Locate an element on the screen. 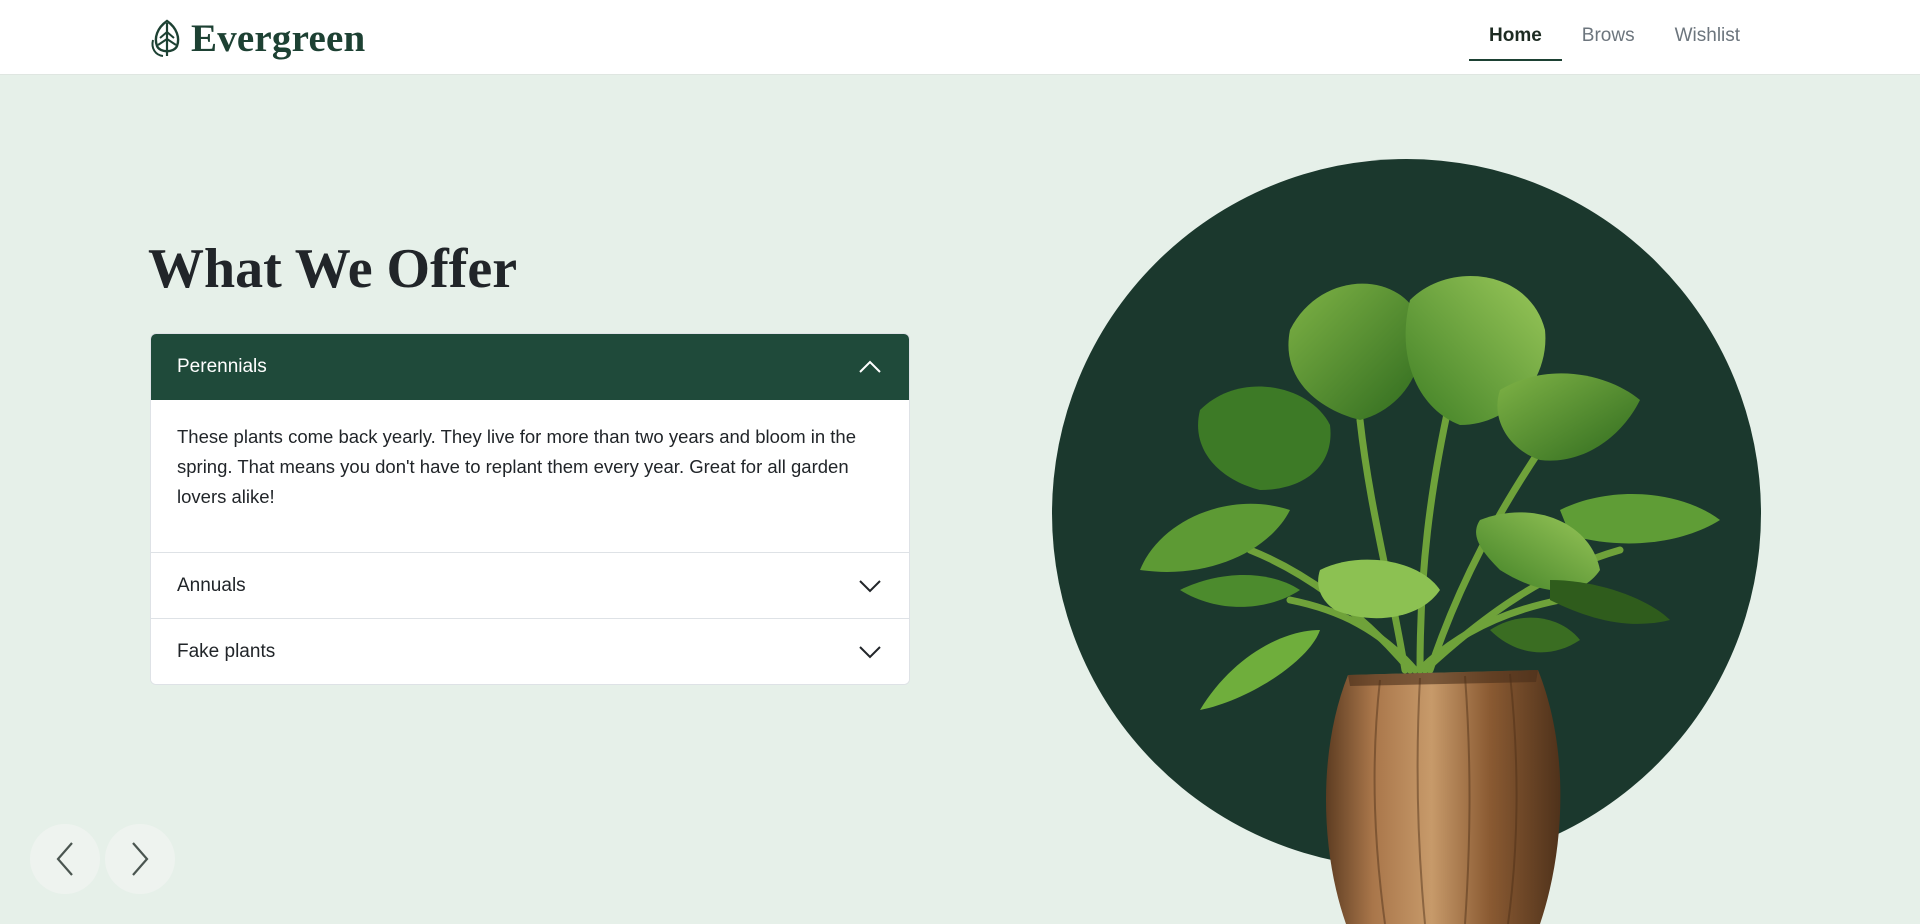  brand-name: Evergreen is located at coordinates (278, 38).